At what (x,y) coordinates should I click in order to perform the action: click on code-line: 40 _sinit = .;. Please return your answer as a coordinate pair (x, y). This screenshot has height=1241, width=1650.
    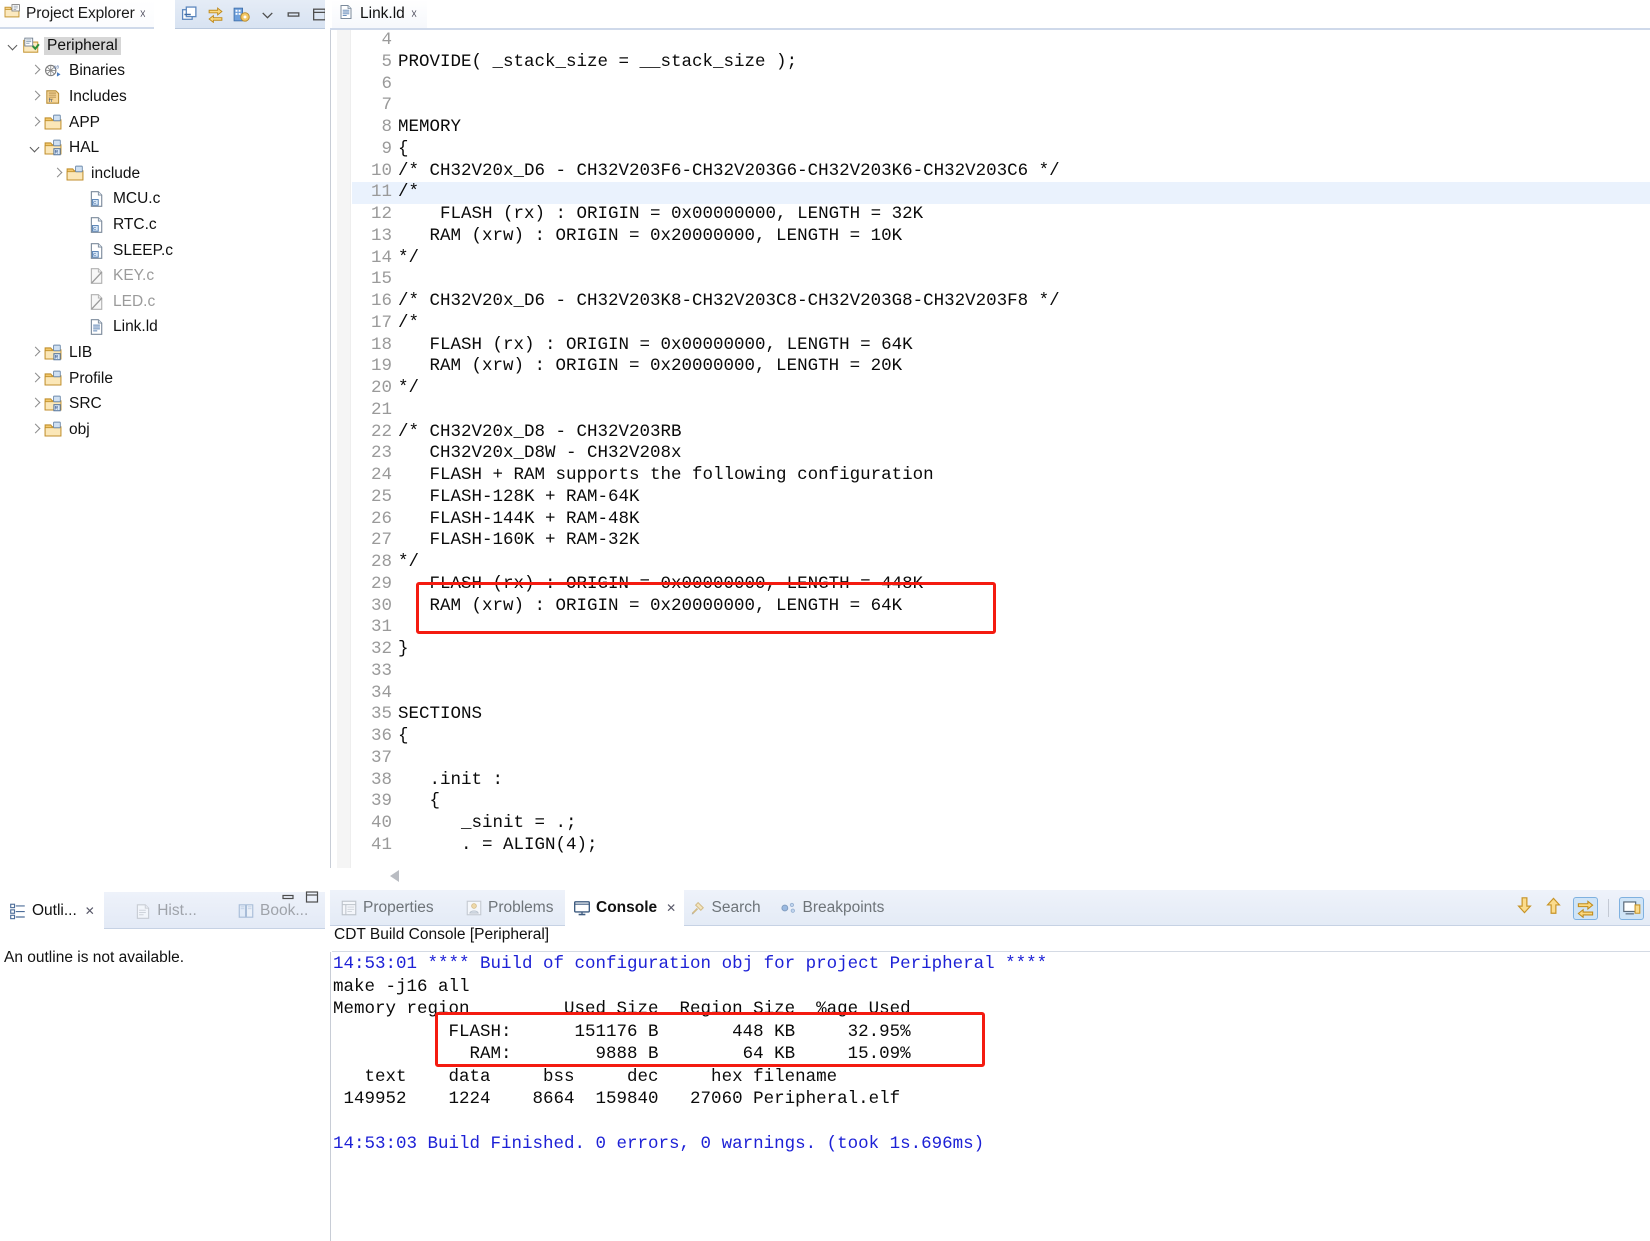
    Looking at the image, I should click on (1001, 824).